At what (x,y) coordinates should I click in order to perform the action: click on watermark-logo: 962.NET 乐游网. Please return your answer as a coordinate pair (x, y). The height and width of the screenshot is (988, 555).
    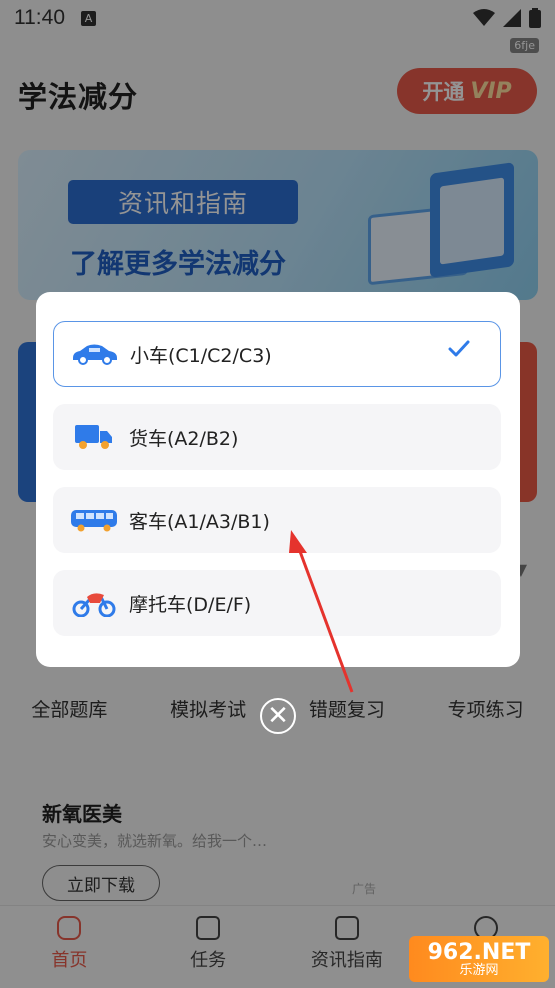
    Looking at the image, I should click on (479, 959).